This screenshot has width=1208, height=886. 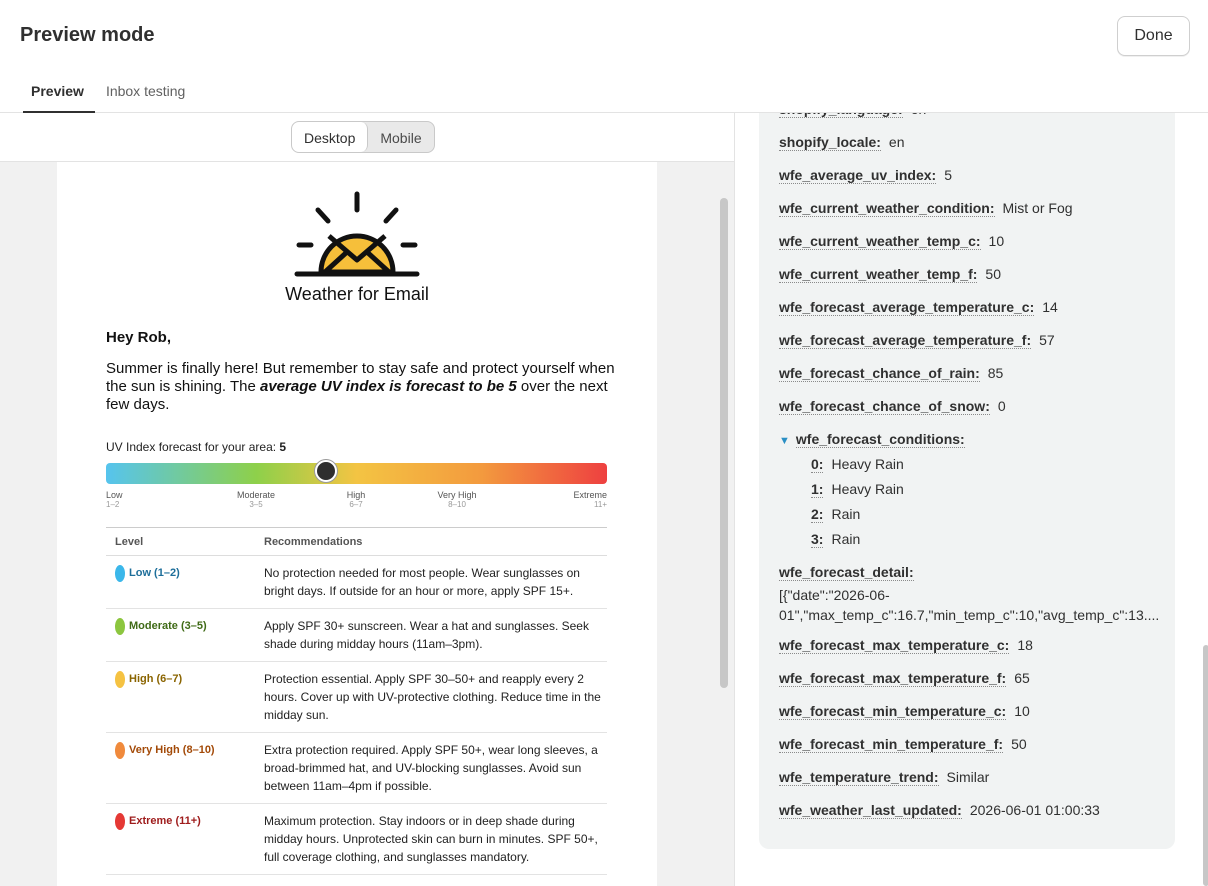 I want to click on variable-key: wfe_forecast_chance_of_snow:, so click(x=884, y=406).